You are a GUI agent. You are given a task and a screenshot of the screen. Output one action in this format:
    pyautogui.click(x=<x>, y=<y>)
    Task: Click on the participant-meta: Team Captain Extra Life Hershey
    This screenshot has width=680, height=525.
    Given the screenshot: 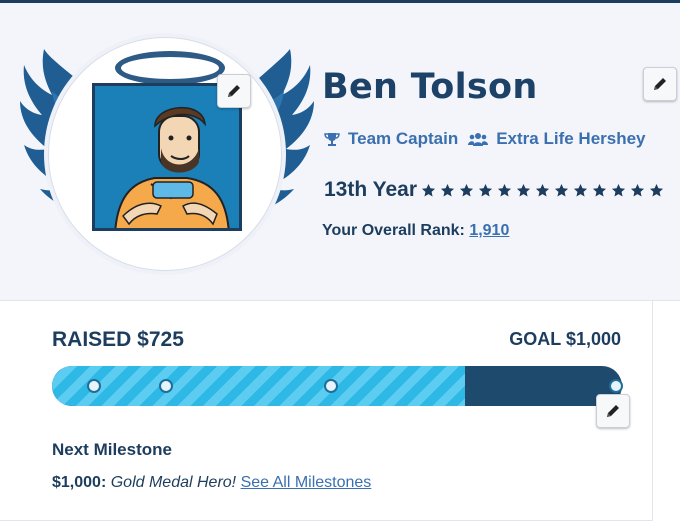 What is the action you would take?
    pyautogui.click(x=490, y=139)
    